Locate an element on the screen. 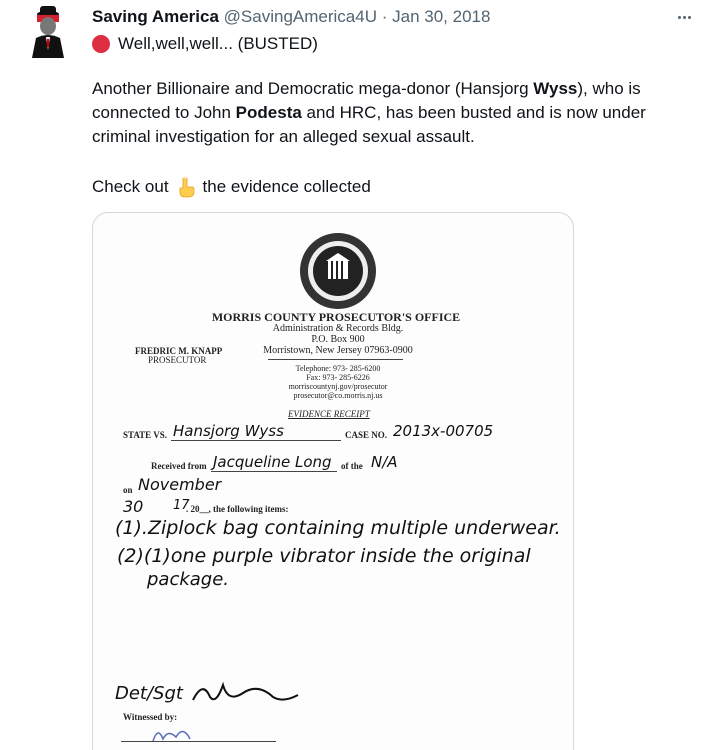 This screenshot has width=728, height=750. address-line-3: Morristown, New Jersey 07963-0900 is located at coordinates (338, 350).